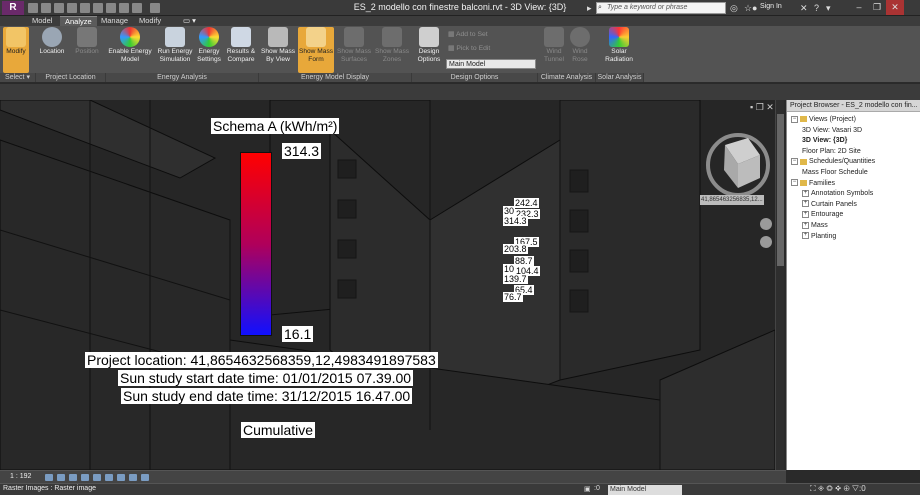 This screenshot has height=495, width=920. I want to click on design-option-select: Main Model, so click(491, 64).